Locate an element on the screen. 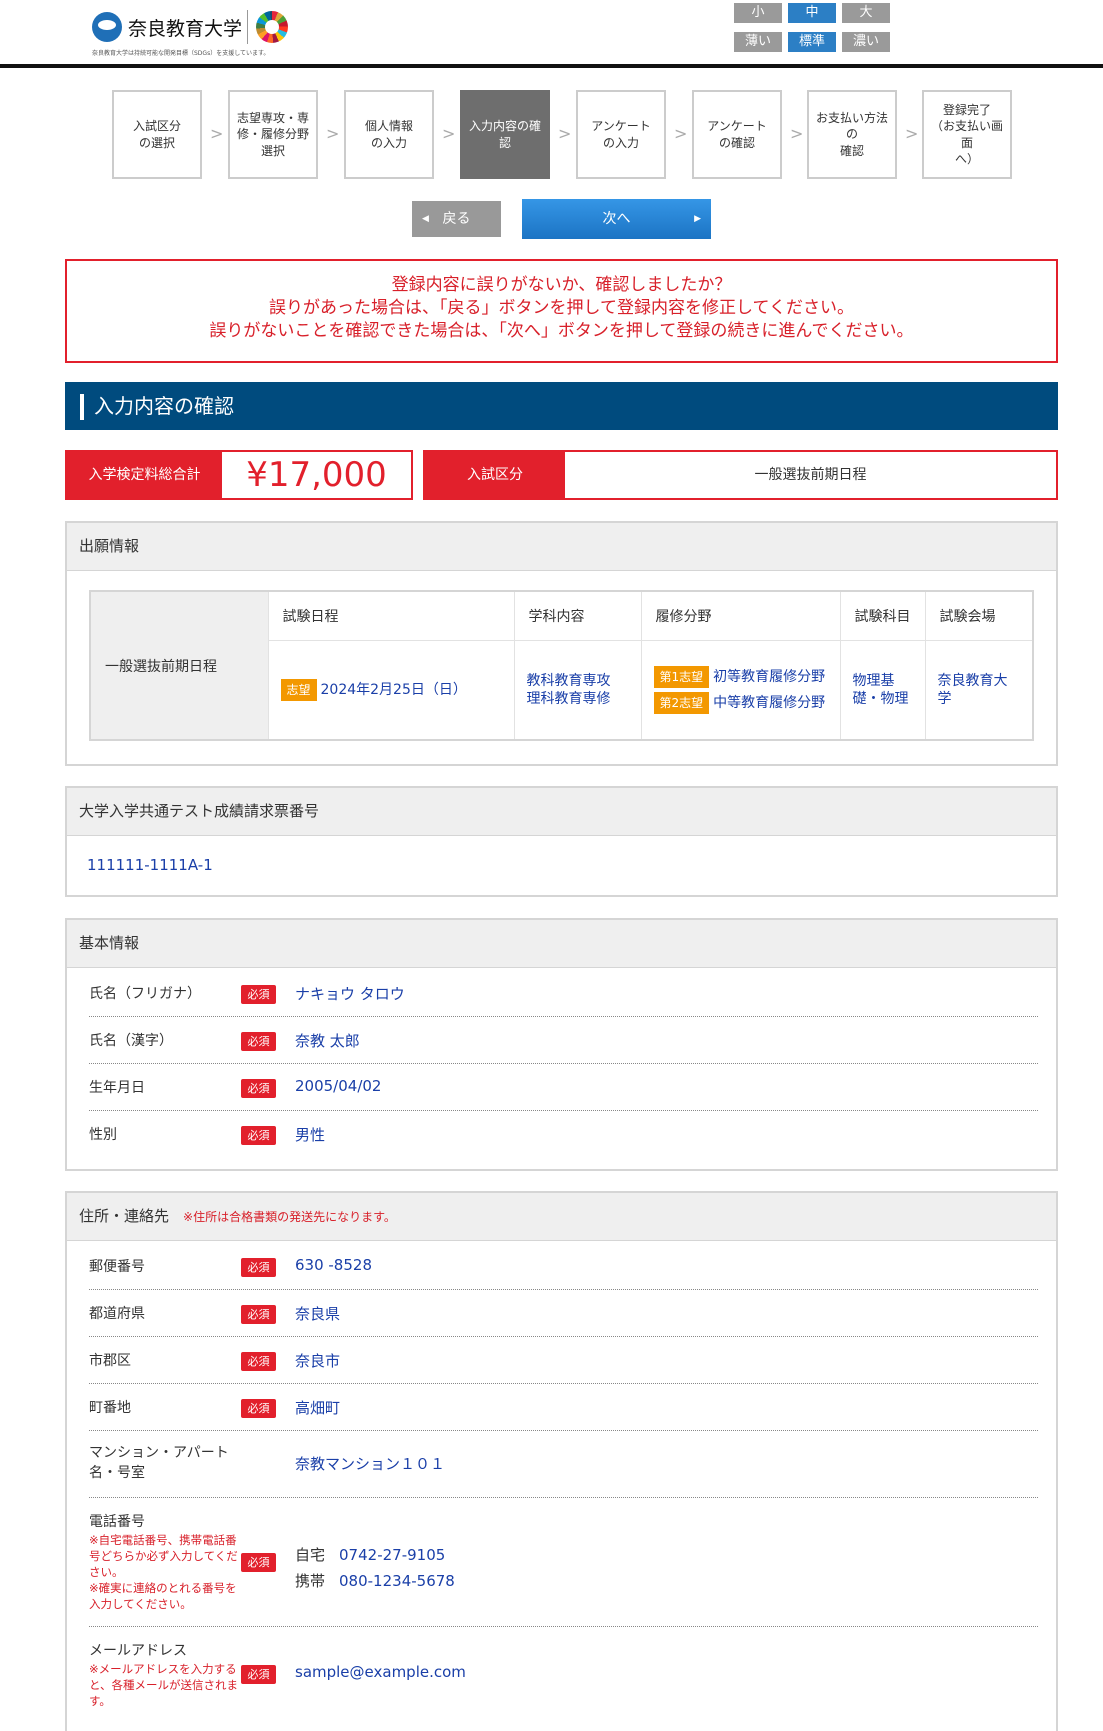 The width and height of the screenshot is (1103, 1731). column-header: 履修分野 is located at coordinates (740, 615).